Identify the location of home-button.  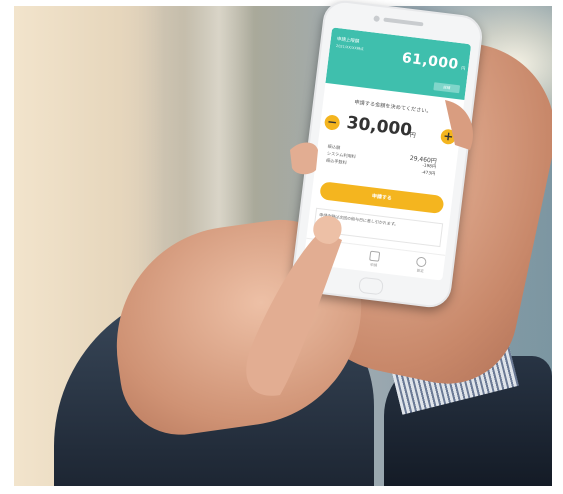
(371, 286).